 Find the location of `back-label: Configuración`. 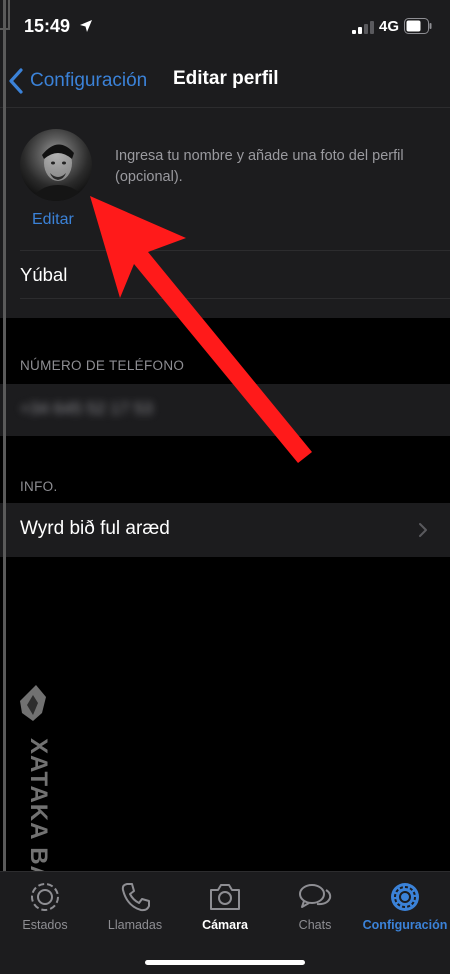

back-label: Configuración is located at coordinates (89, 80).